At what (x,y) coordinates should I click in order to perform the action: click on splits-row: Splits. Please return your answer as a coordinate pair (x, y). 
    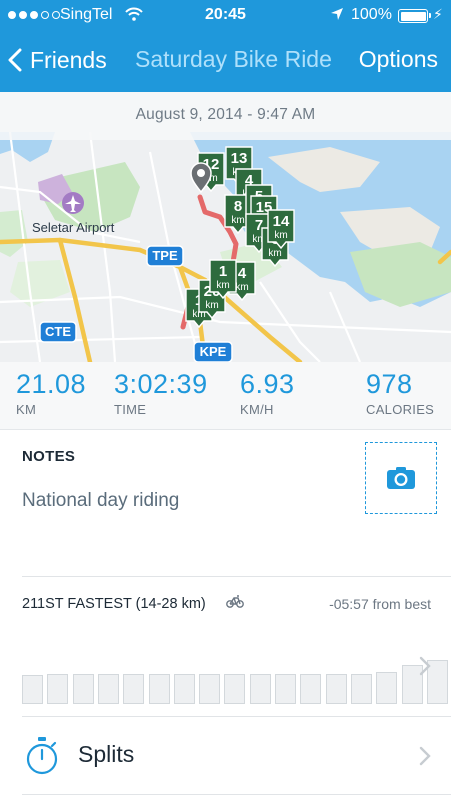
    Looking at the image, I should click on (225, 756).